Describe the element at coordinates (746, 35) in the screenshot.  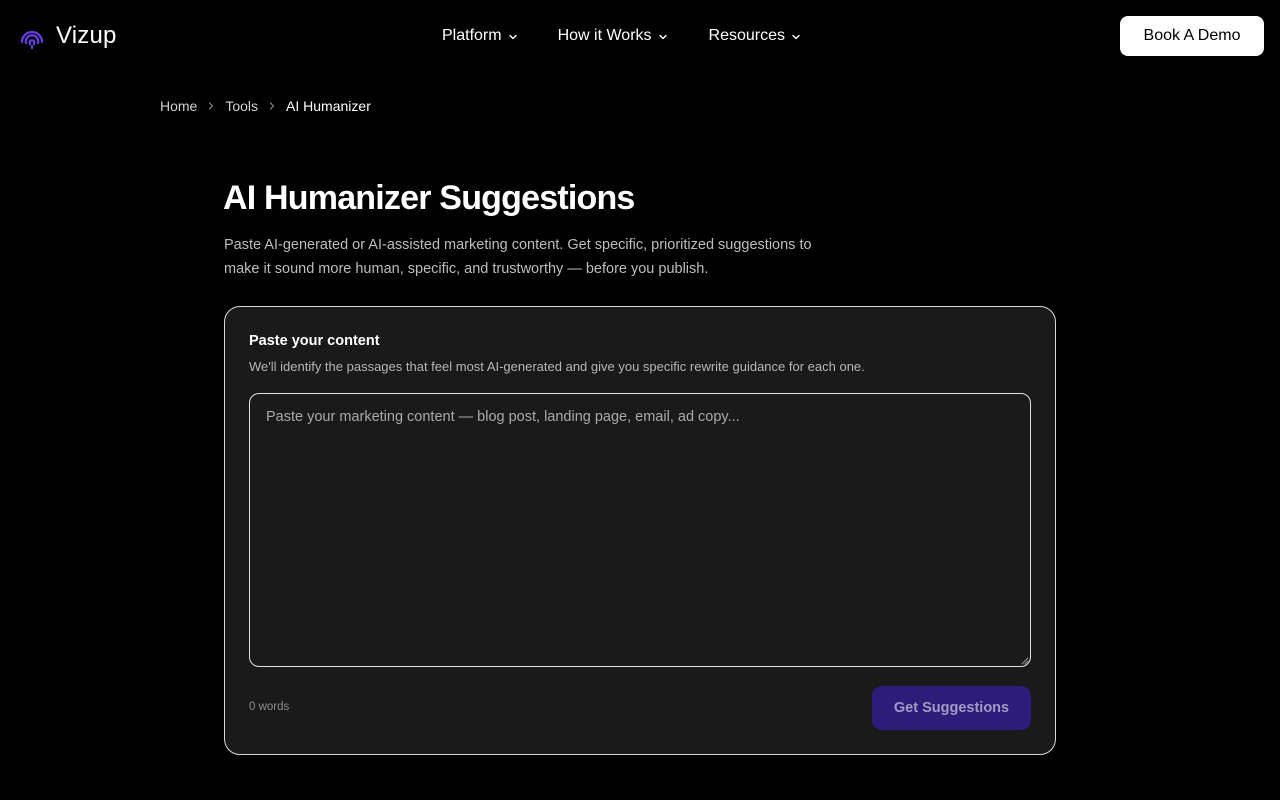
I see `nav-item-label: Resources` at that location.